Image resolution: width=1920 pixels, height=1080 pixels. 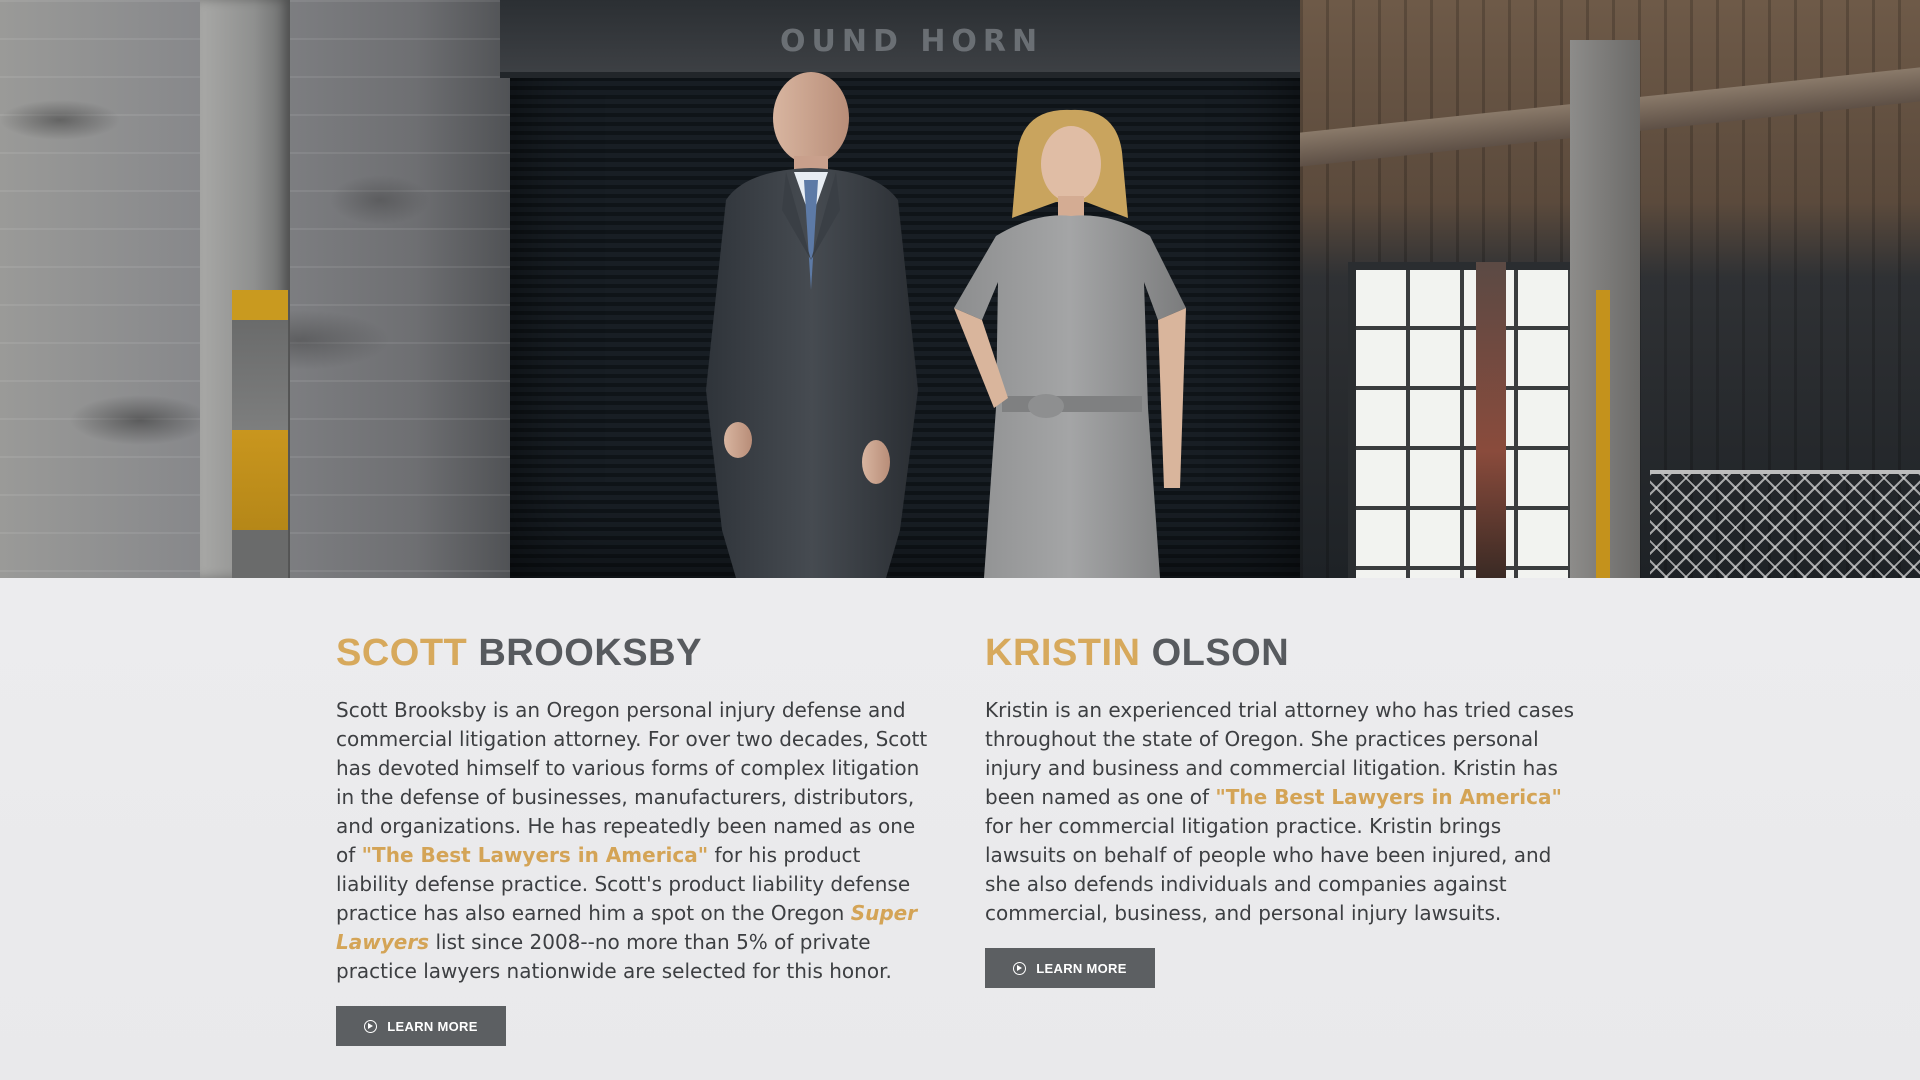 I want to click on garage-sign-text: OUND HORN, so click(x=912, y=41).